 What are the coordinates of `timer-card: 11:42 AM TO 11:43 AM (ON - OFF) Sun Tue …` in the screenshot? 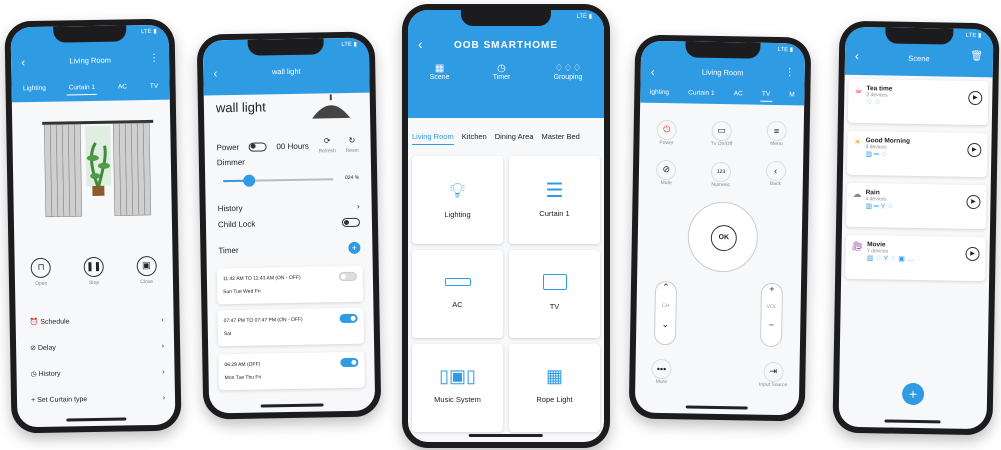 It's located at (290, 285).